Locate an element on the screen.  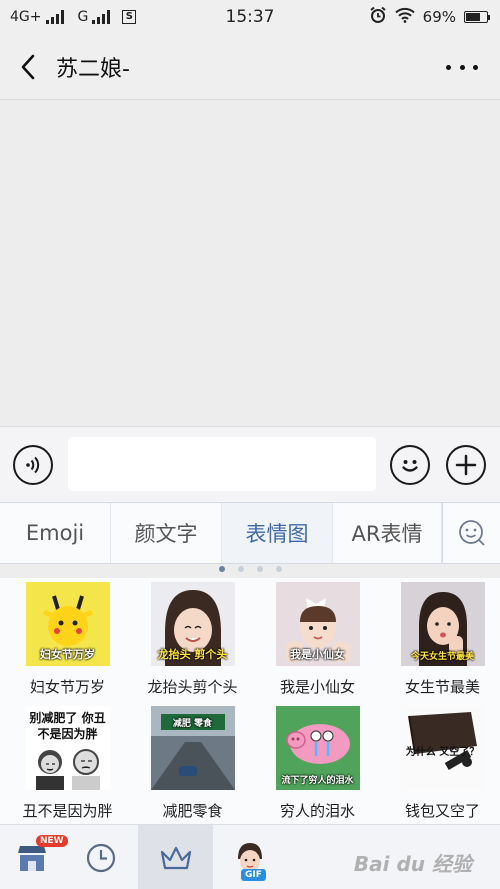
sticker-item: 今天女生节最美 女生节最美 is located at coordinates (440, 639).